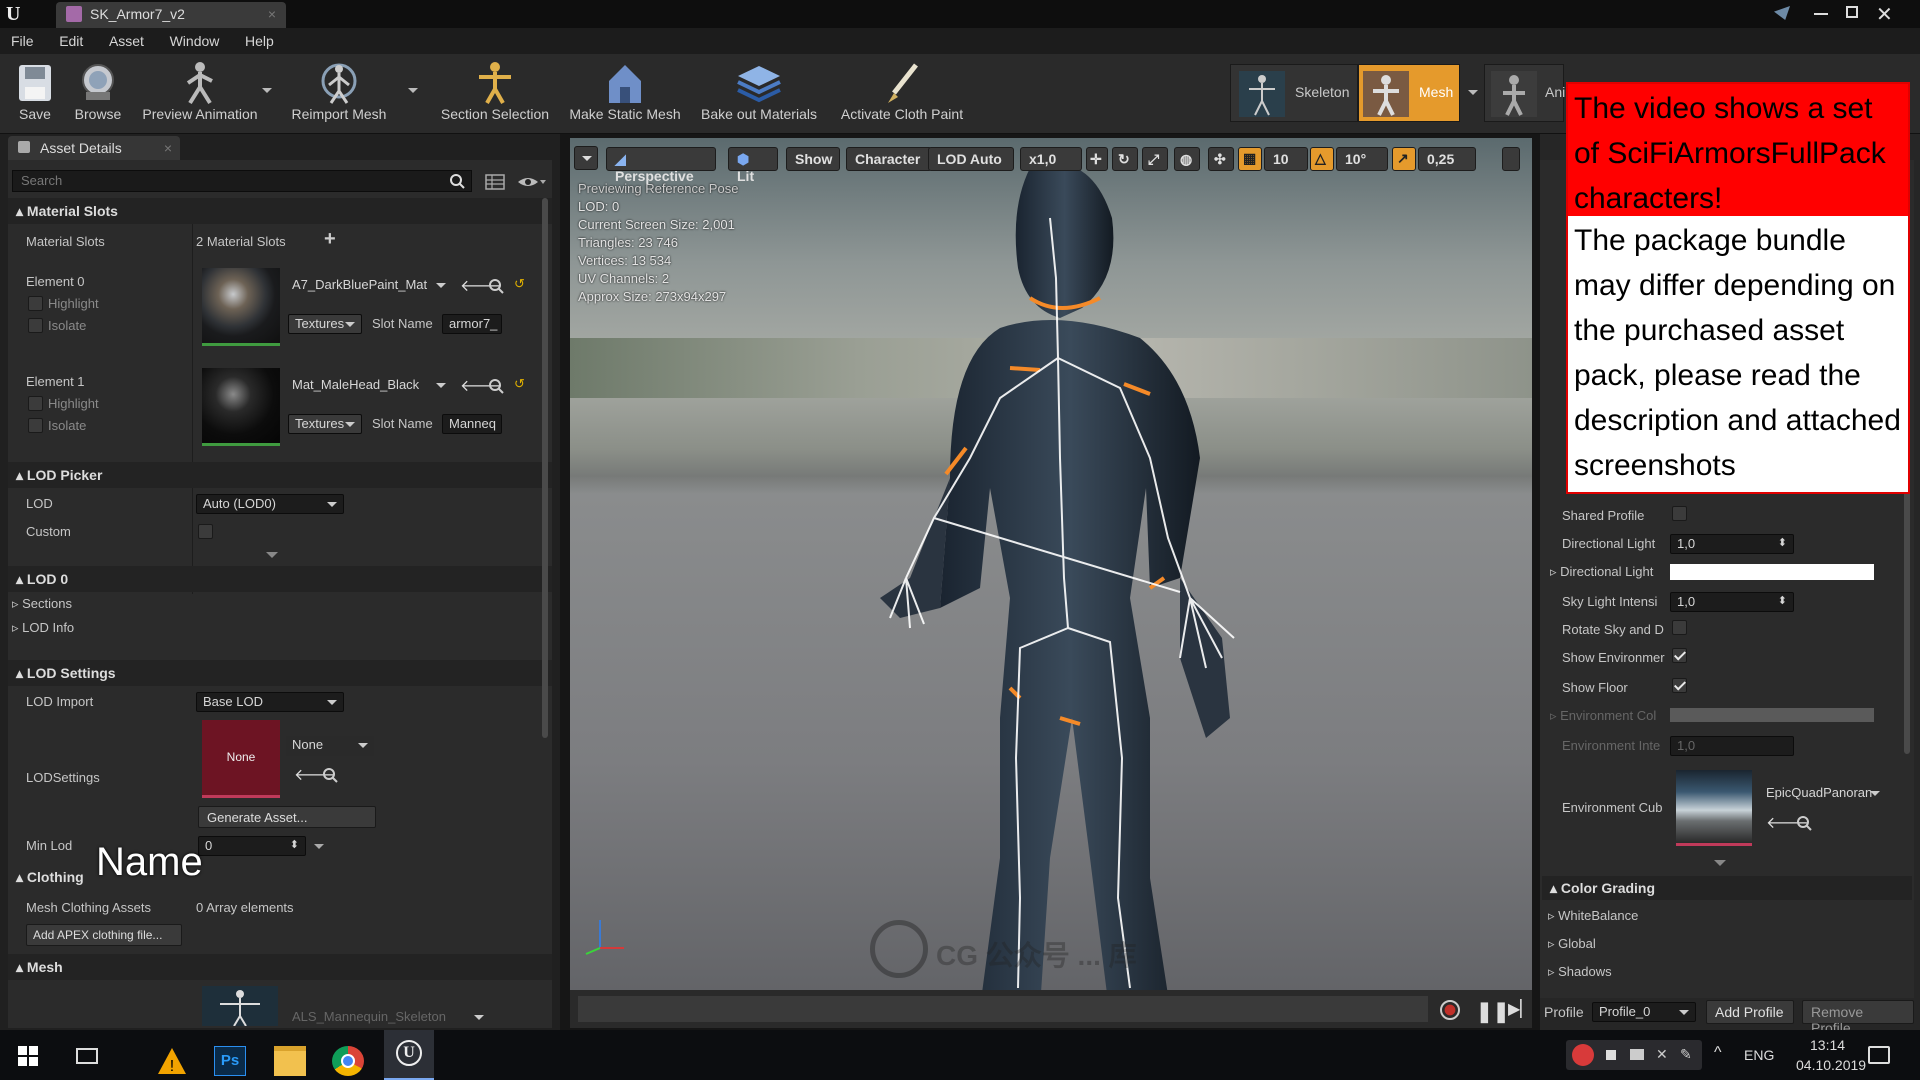 The height and width of the screenshot is (1080, 1920). I want to click on shared-profile-checkbox, so click(1679, 513).